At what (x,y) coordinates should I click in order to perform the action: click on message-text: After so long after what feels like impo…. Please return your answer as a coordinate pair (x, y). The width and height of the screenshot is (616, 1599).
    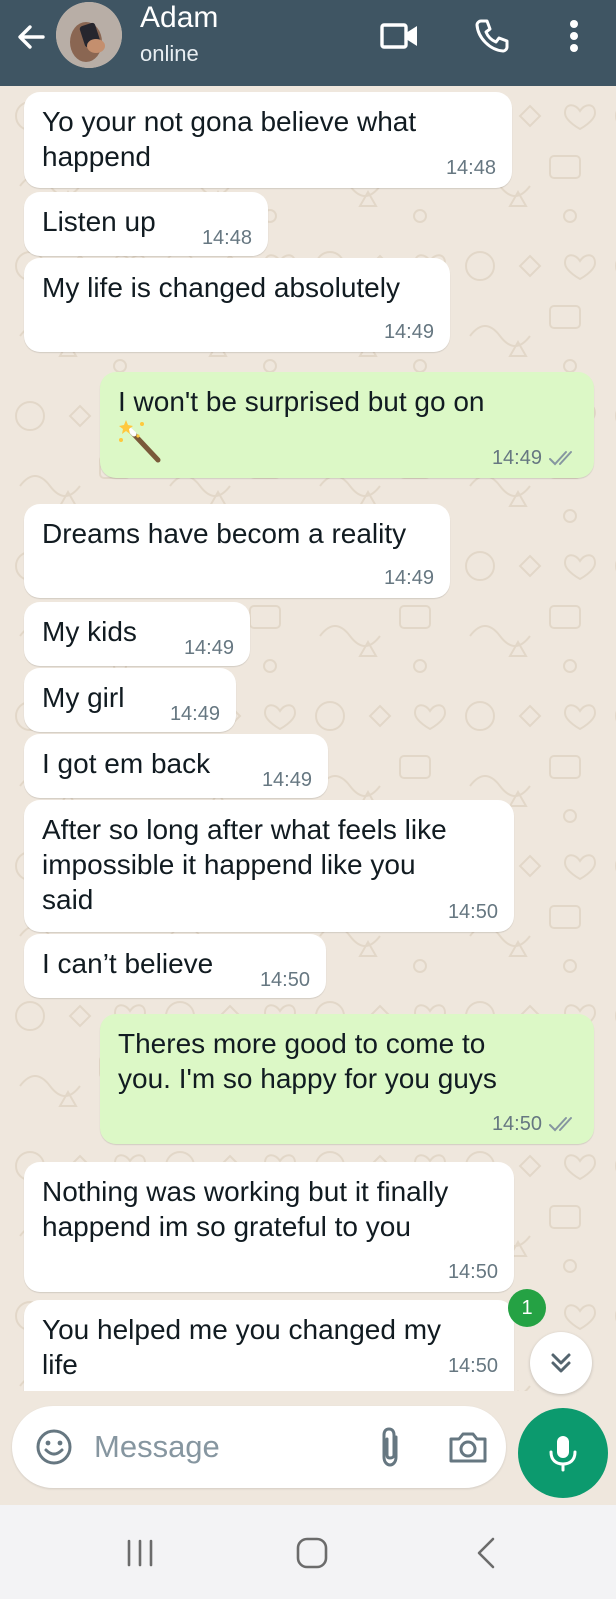
    Looking at the image, I should click on (244, 864).